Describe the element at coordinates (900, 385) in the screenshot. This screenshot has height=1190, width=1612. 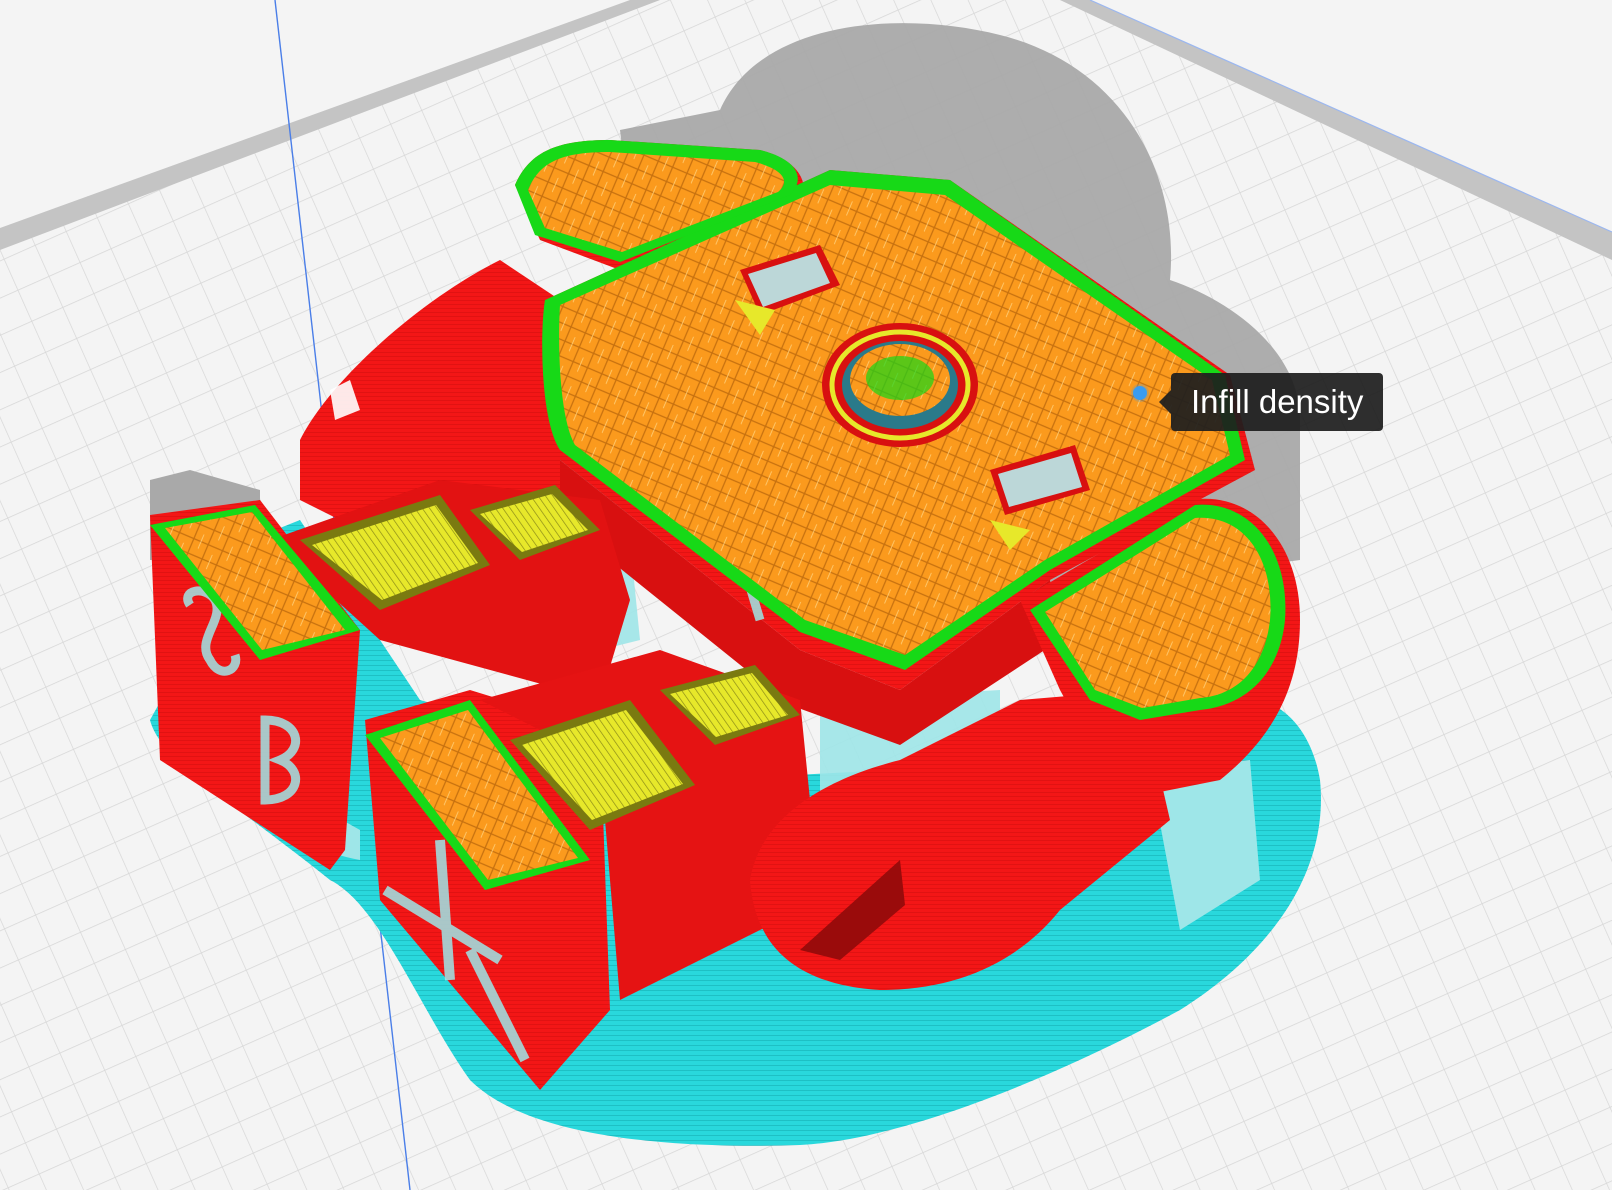
I see `center-ring` at that location.